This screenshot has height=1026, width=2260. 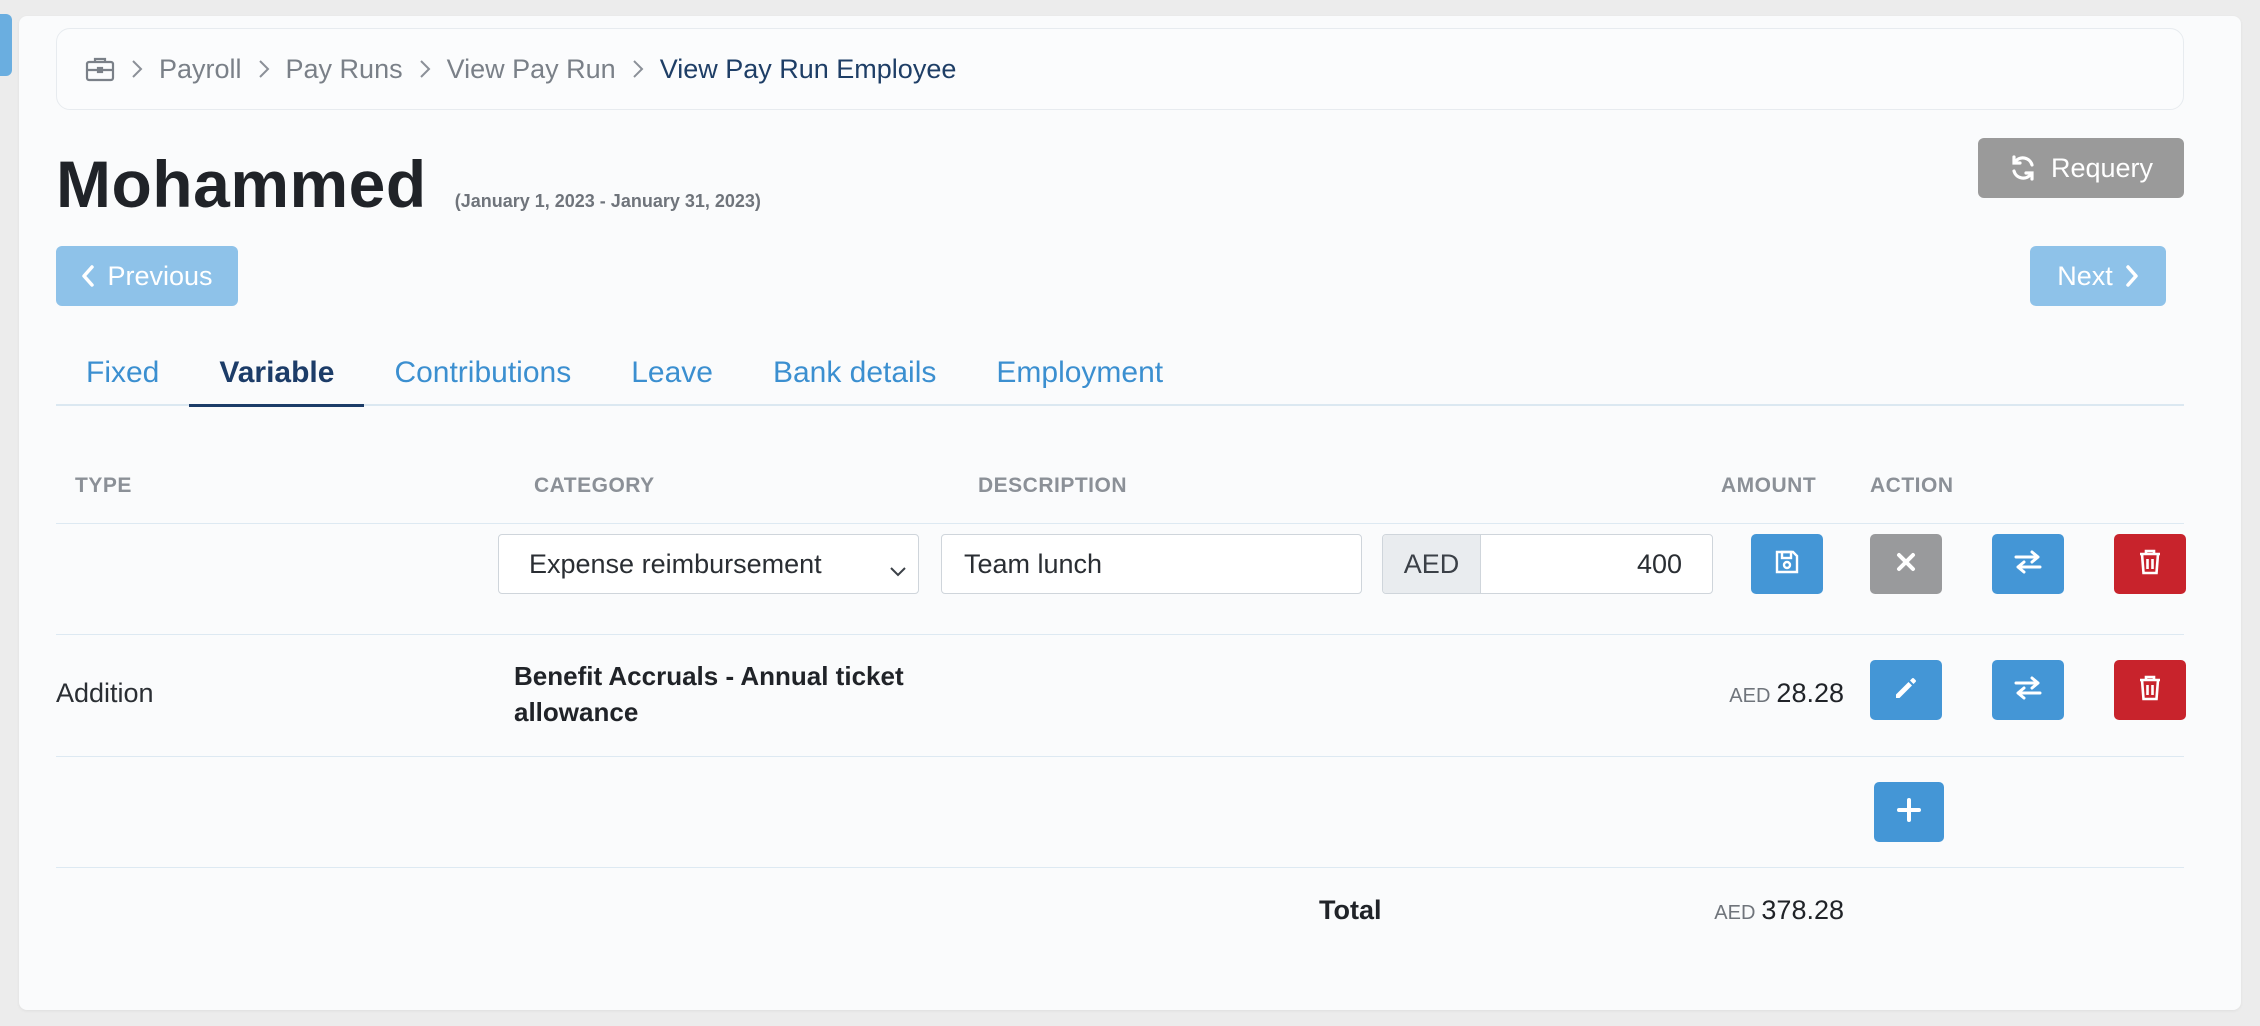 I want to click on requery-label: Requery, so click(x=2102, y=167).